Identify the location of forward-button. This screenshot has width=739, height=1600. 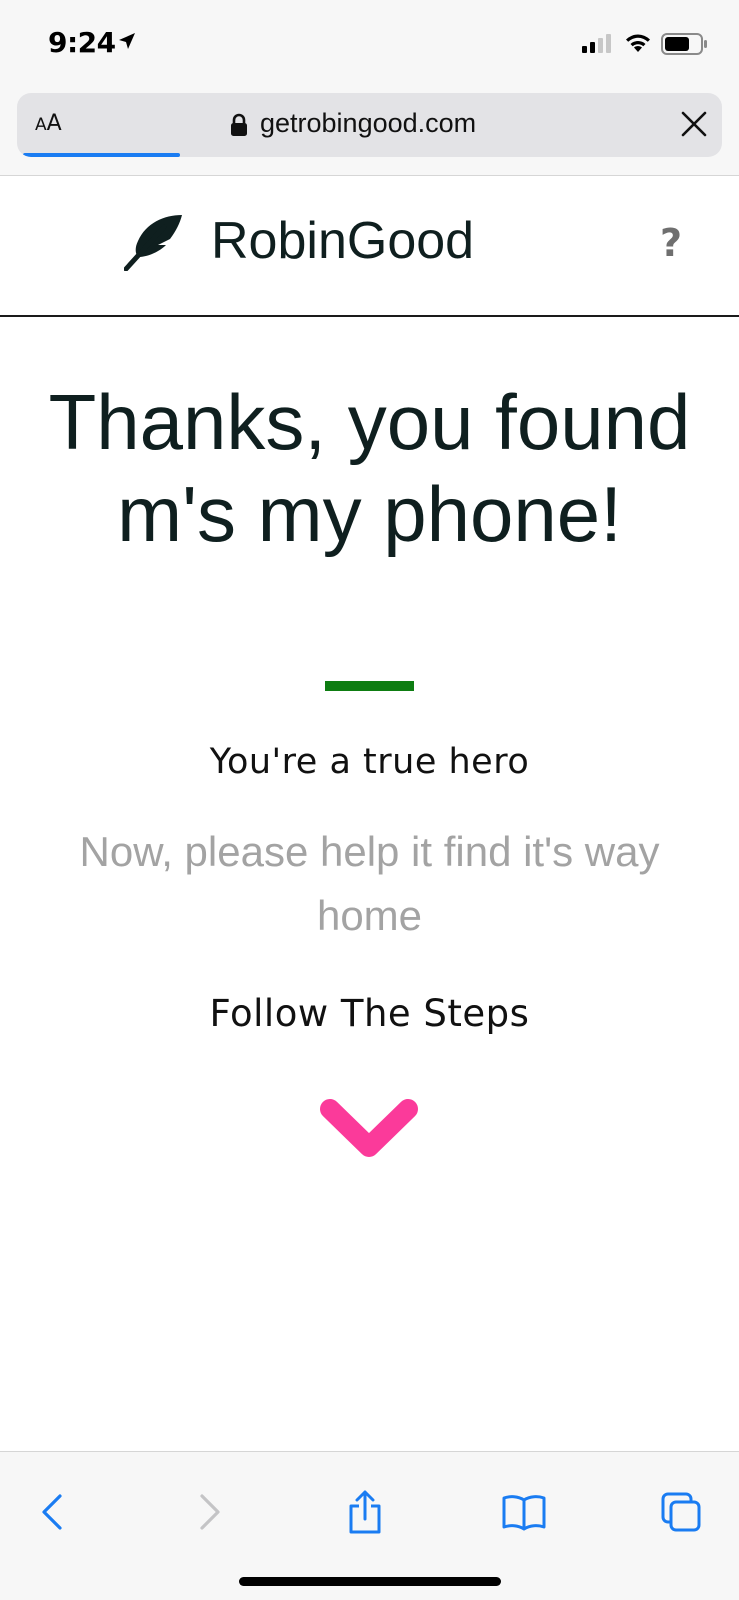
(210, 1512).